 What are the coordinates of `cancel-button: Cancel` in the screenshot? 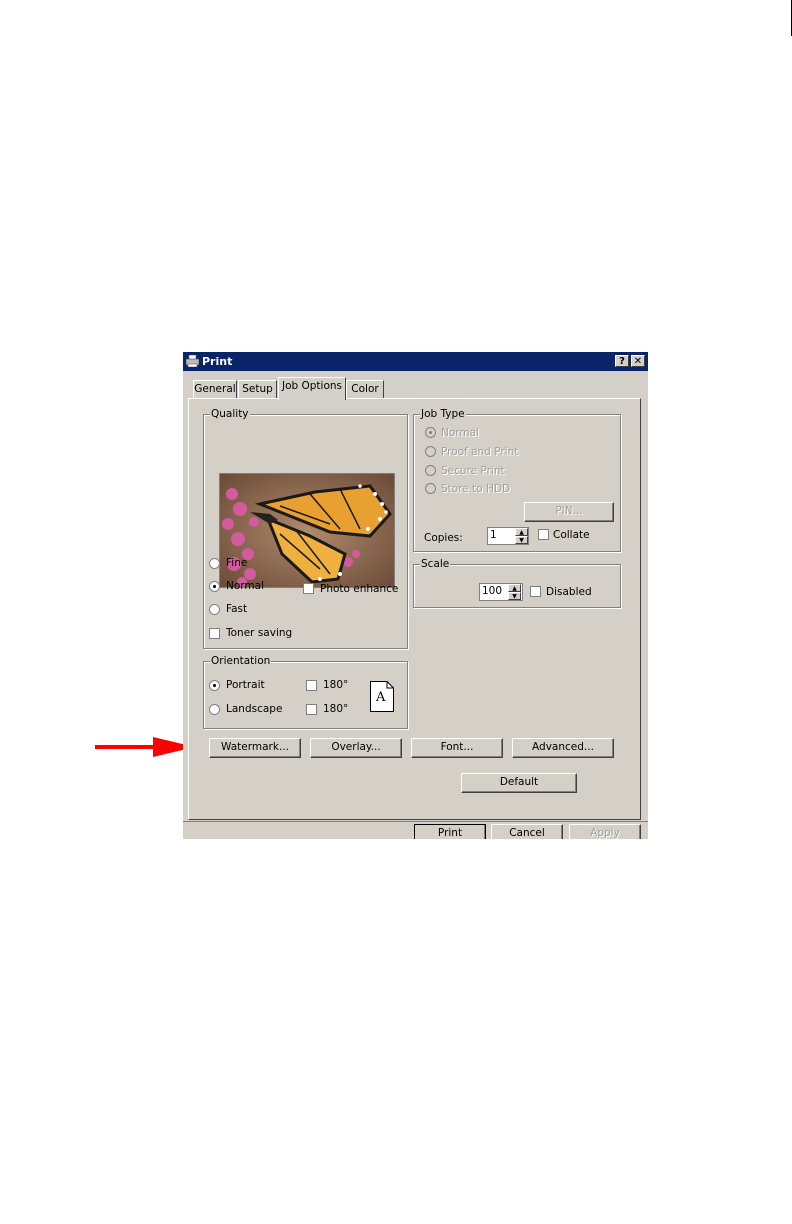 It's located at (527, 831).